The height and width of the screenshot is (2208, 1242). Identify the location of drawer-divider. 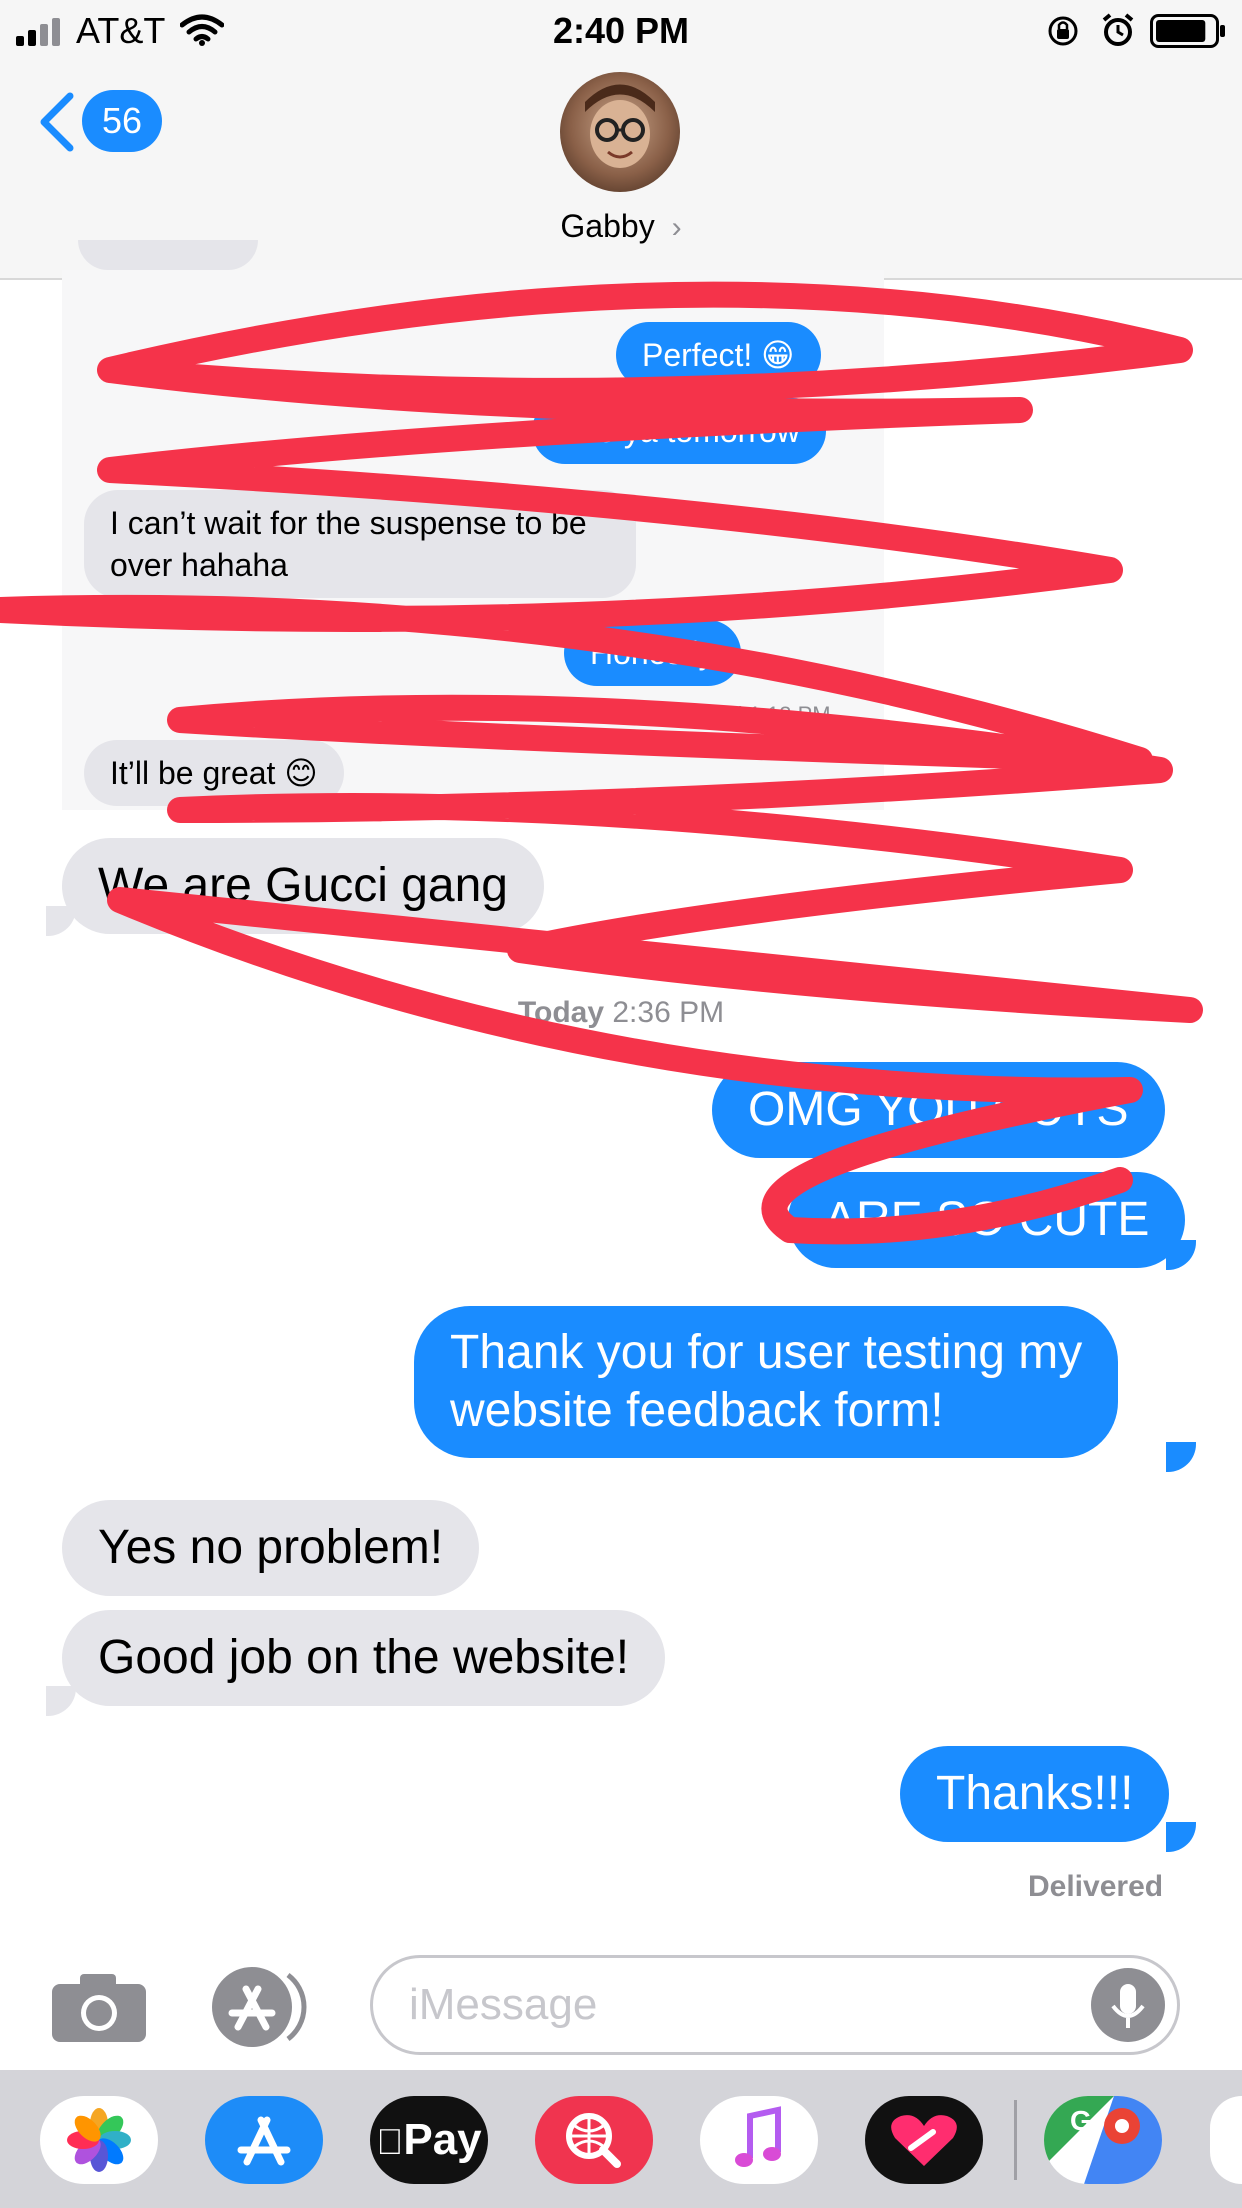
(1015, 2140).